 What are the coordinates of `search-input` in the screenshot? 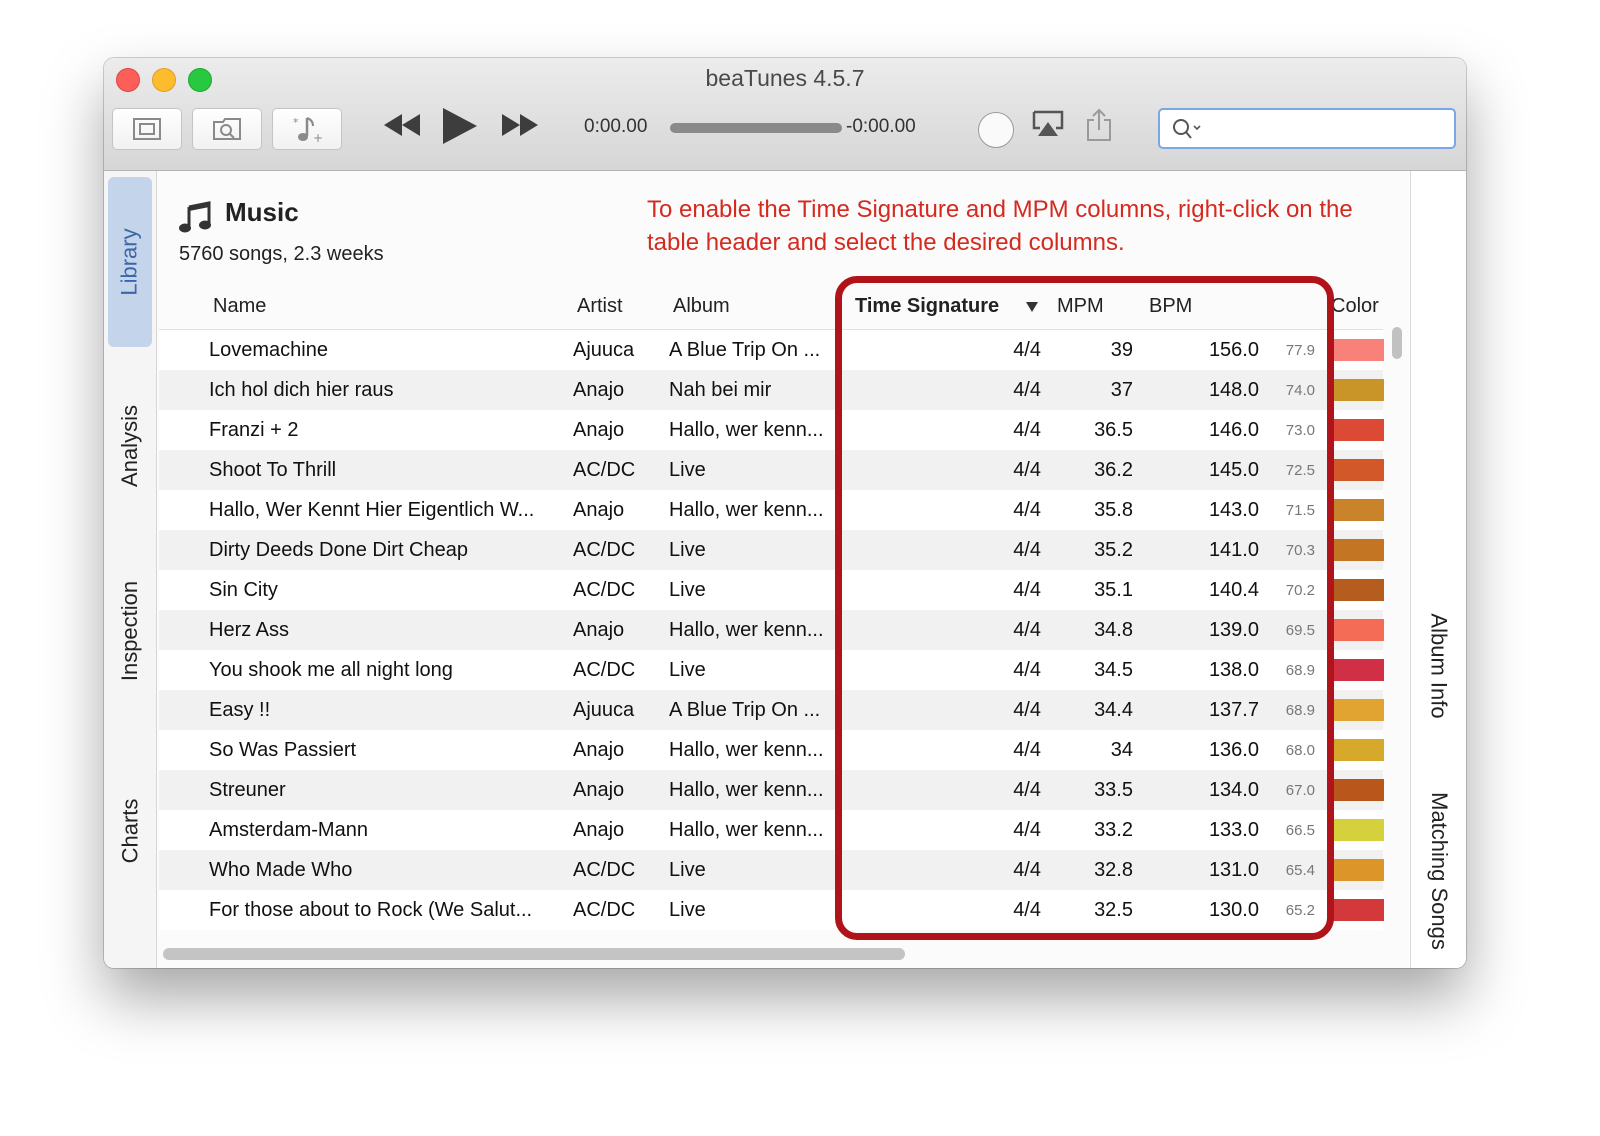 It's located at (1307, 128).